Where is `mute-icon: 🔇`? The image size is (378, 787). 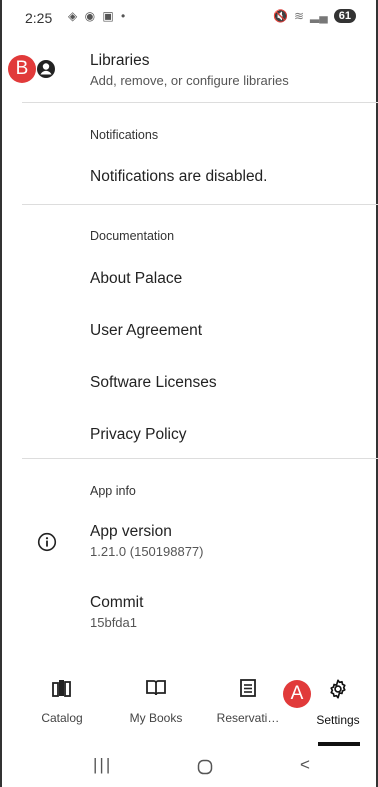
mute-icon: 🔇 is located at coordinates (280, 16).